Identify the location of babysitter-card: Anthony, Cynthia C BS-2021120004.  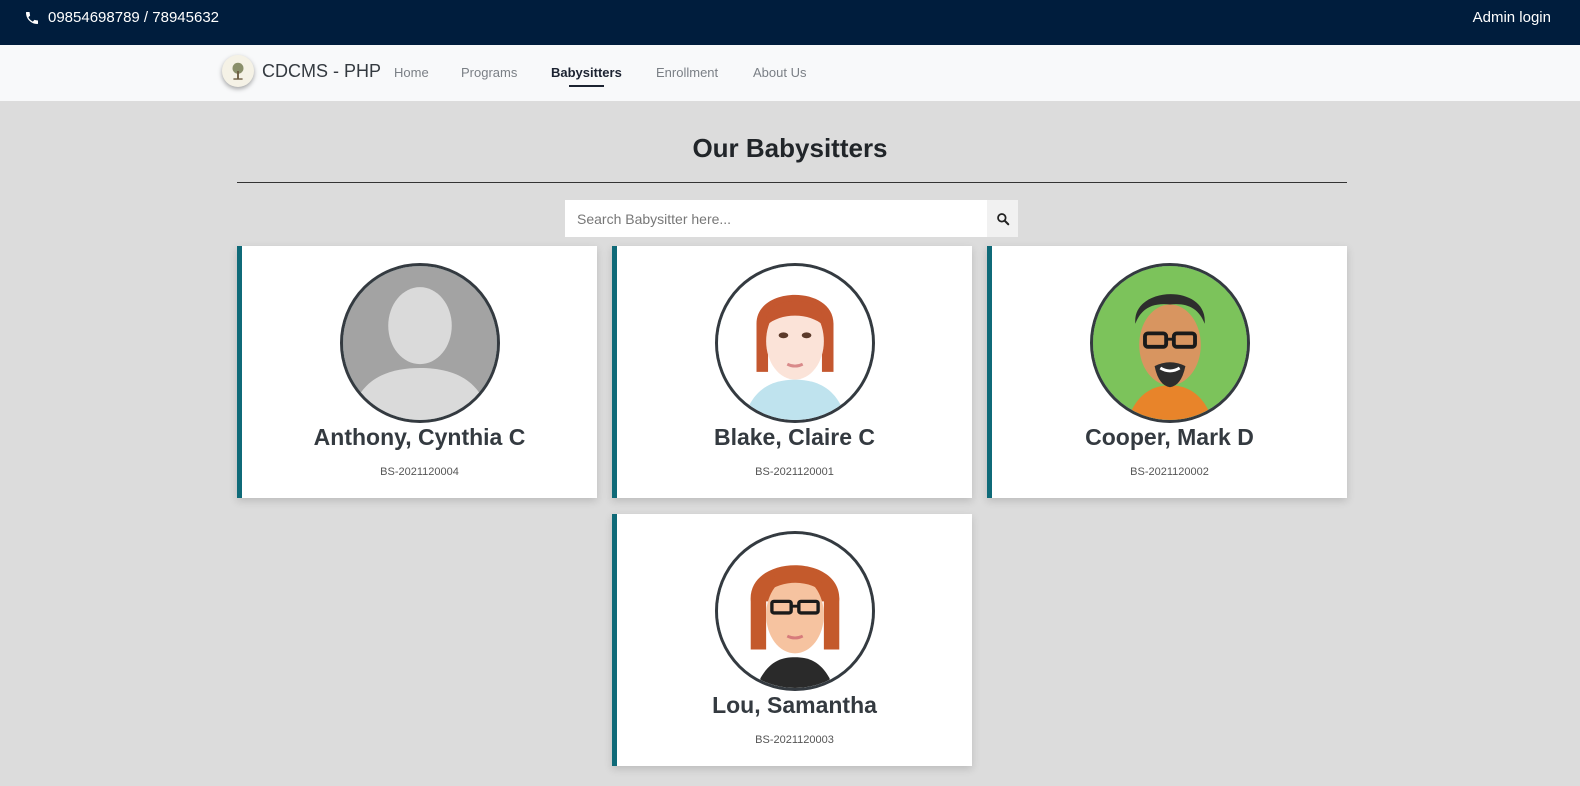
(417, 372).